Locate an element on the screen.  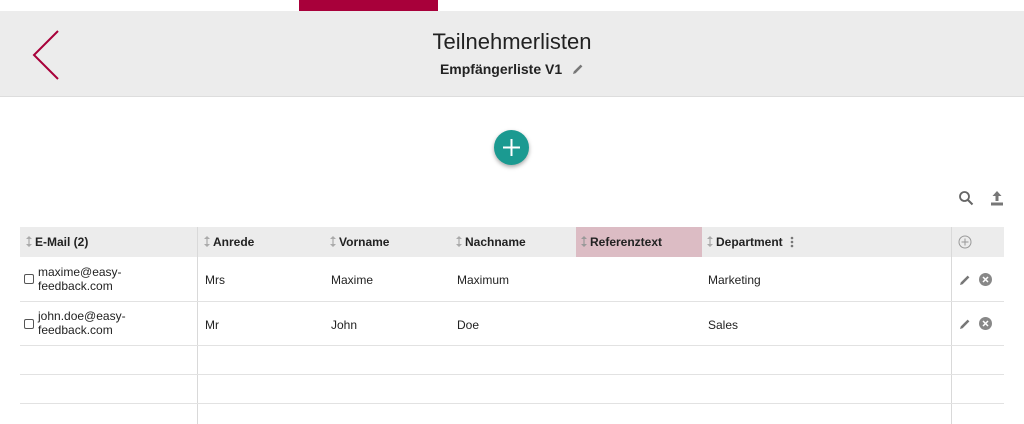
plus-icon is located at coordinates (511, 147).